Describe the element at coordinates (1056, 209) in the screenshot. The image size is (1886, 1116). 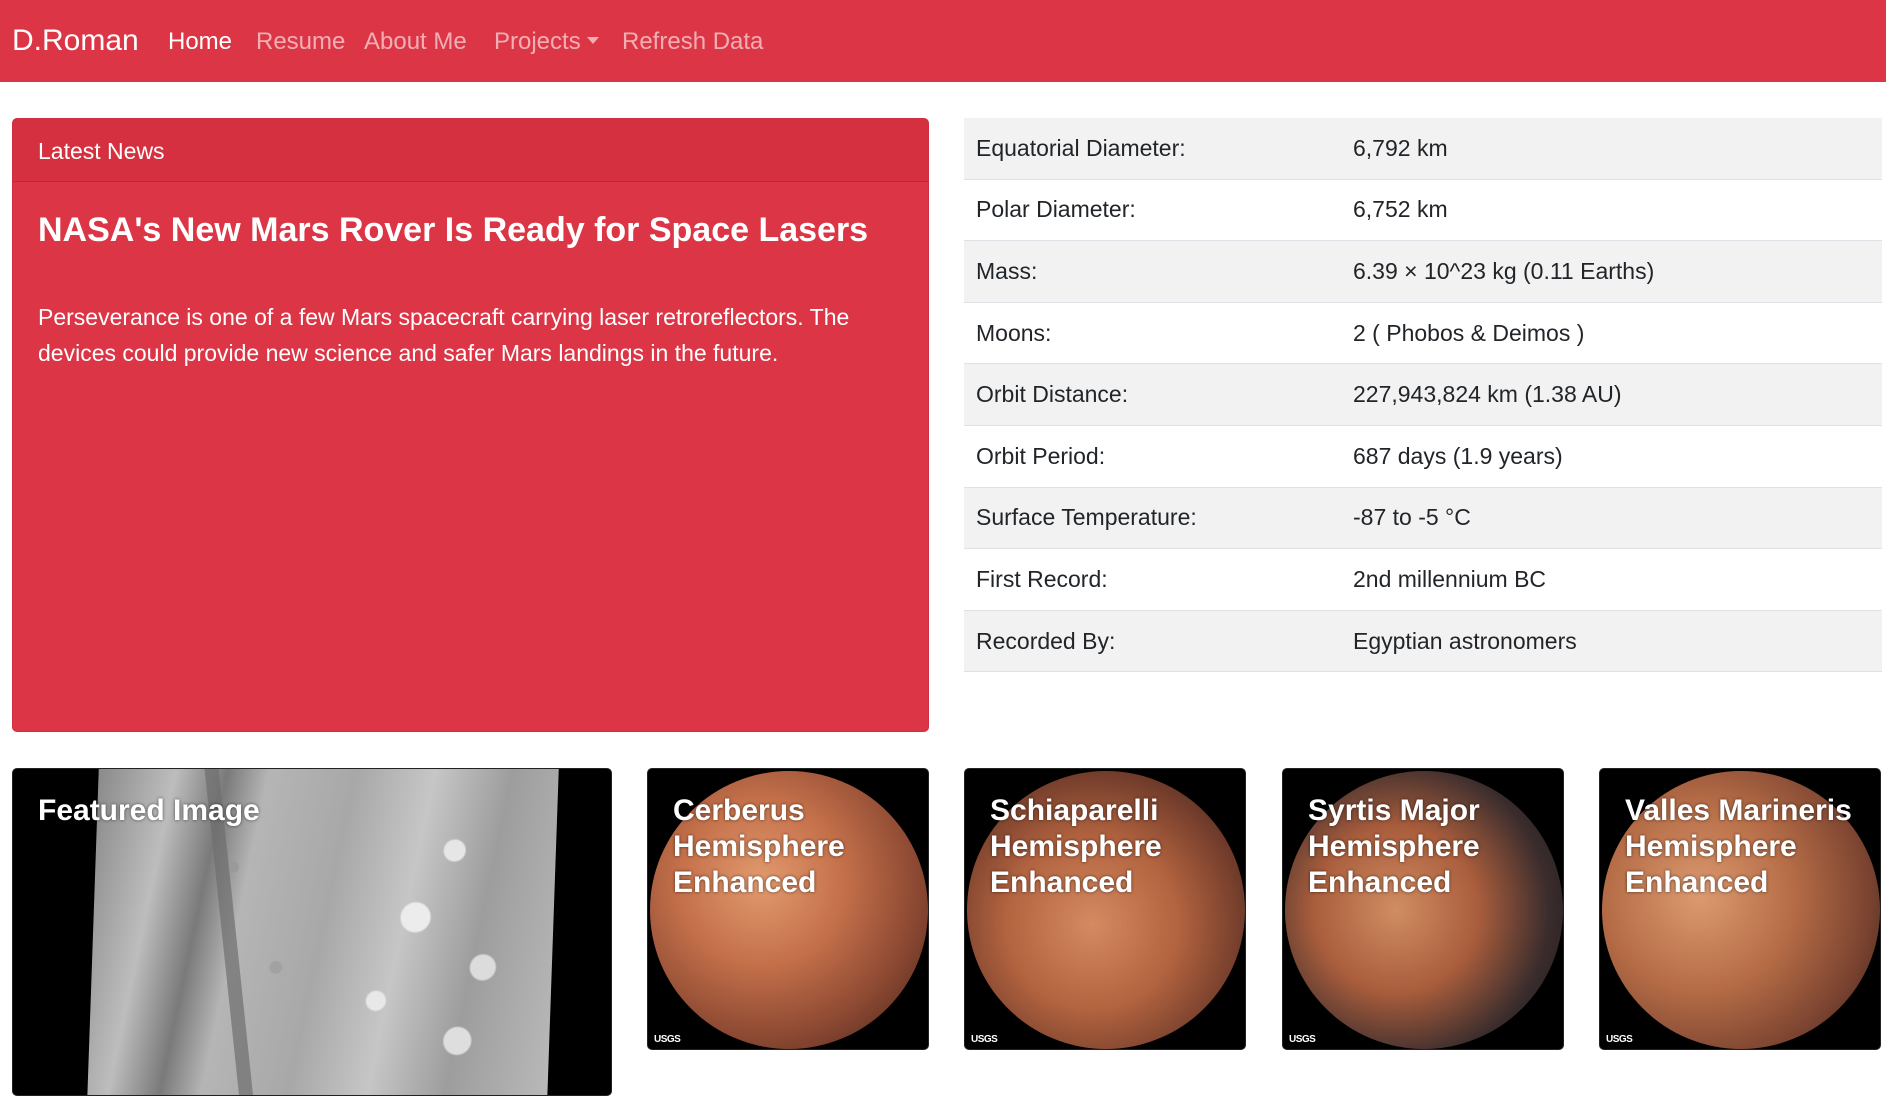
I see `fact-label: Polar Diameter:` at that location.